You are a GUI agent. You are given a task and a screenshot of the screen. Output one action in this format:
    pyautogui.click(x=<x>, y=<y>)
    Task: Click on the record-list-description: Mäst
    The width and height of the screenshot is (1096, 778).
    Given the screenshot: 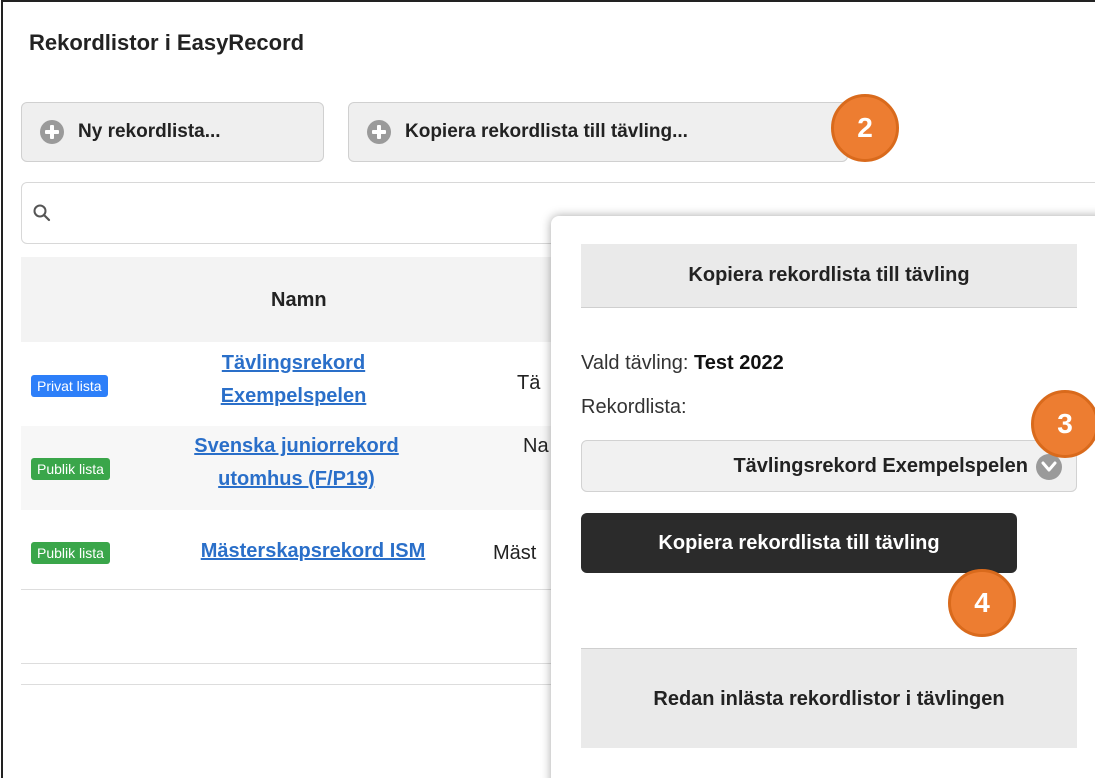 What is the action you would take?
    pyautogui.click(x=515, y=553)
    